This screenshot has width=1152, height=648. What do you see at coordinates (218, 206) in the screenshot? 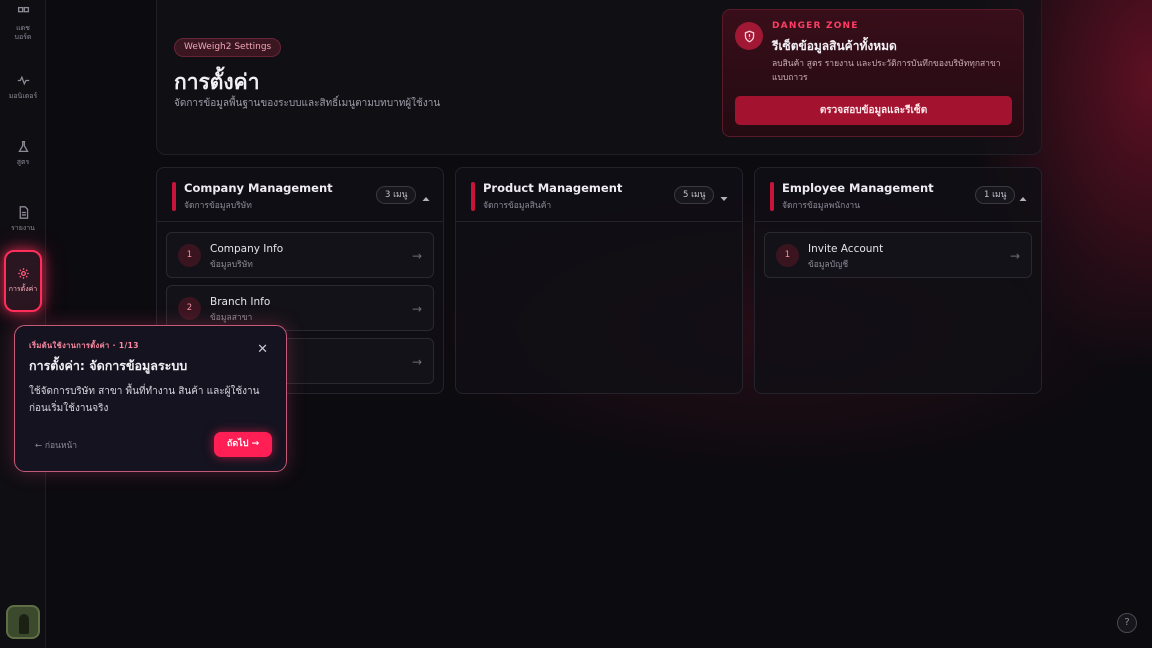
I see `card-subtitle: จัดการข้อมูลบริษัท` at bounding box center [218, 206].